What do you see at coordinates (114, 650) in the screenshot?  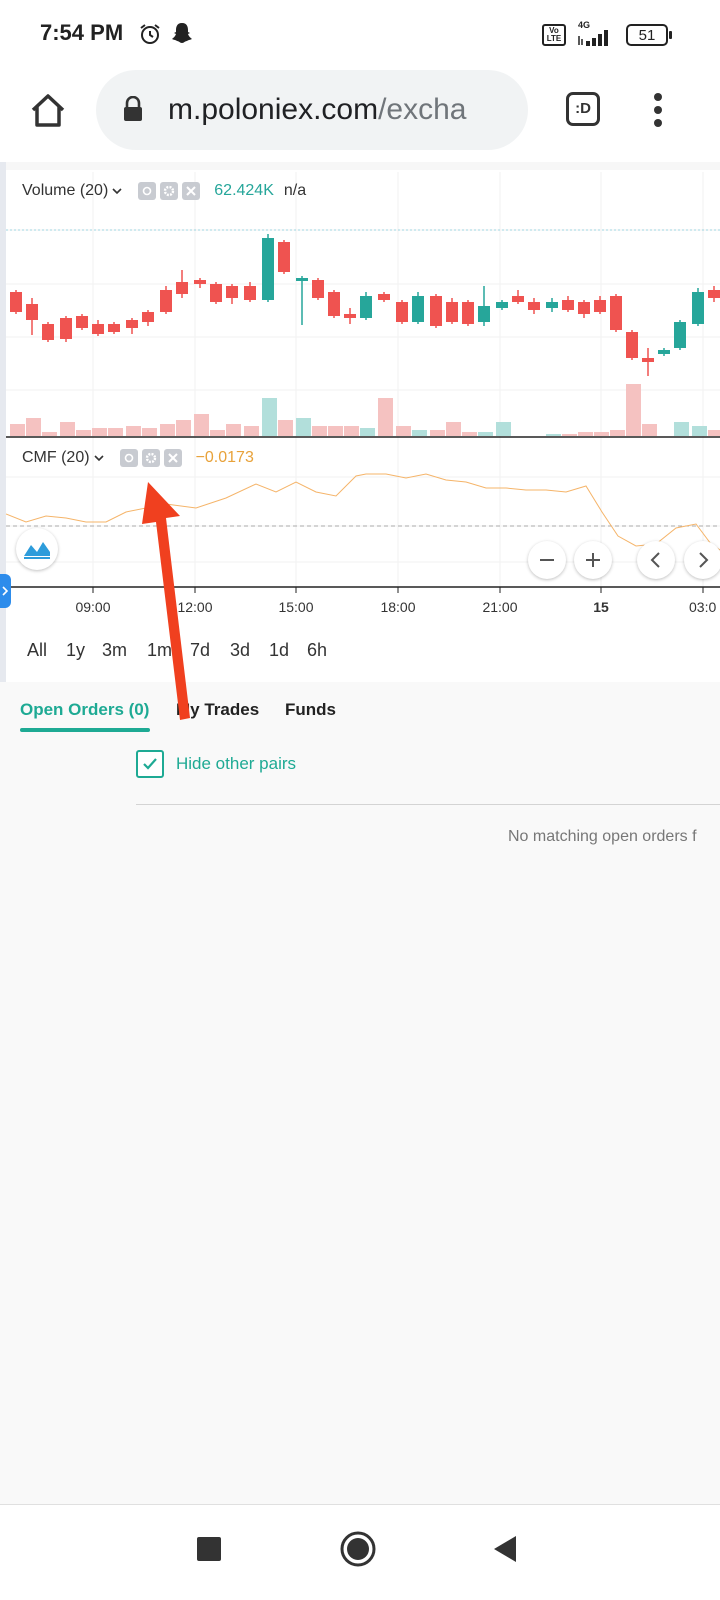 I see `range-3m: 3m` at bounding box center [114, 650].